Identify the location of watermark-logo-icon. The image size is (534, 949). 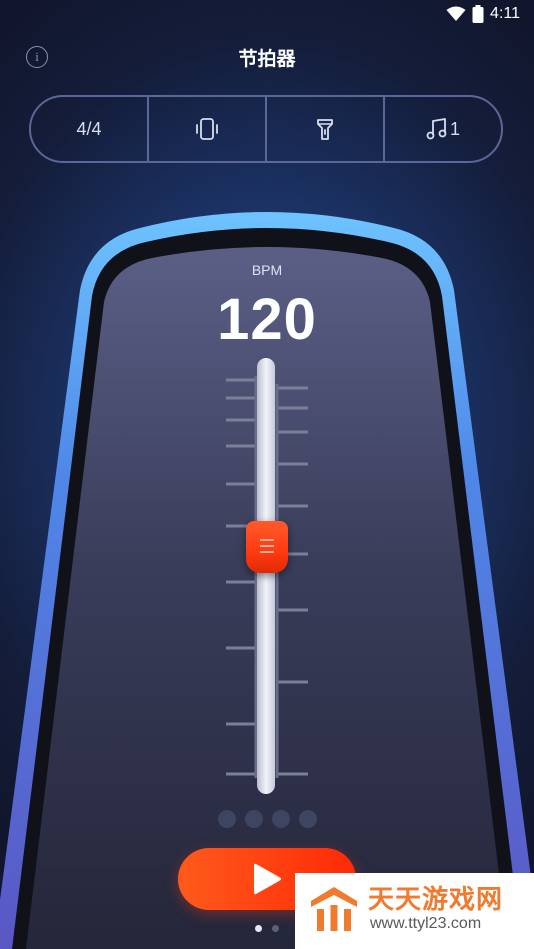
(334, 909).